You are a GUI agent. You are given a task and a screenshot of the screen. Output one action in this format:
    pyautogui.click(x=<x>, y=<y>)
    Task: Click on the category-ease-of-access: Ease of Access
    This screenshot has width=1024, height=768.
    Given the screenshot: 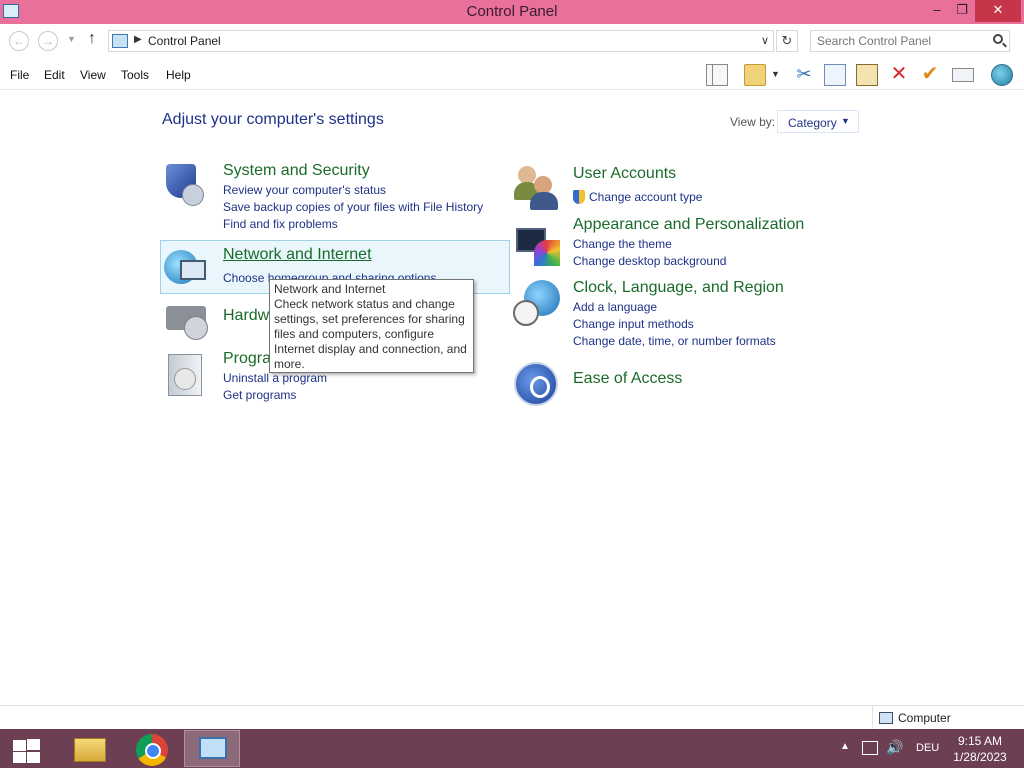 What is the action you would take?
    pyautogui.click(x=627, y=379)
    